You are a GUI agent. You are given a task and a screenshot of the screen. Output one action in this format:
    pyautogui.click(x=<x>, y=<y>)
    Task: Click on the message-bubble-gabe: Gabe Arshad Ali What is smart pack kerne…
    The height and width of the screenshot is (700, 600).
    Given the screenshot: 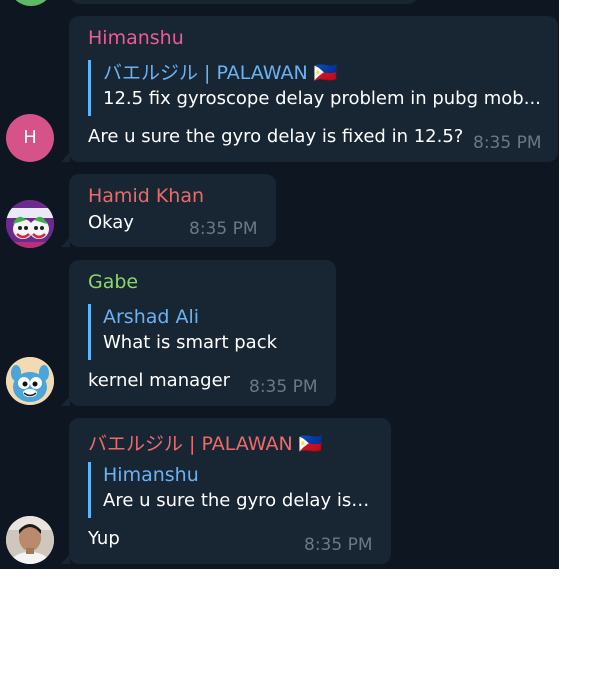 What is the action you would take?
    pyautogui.click(x=198, y=333)
    